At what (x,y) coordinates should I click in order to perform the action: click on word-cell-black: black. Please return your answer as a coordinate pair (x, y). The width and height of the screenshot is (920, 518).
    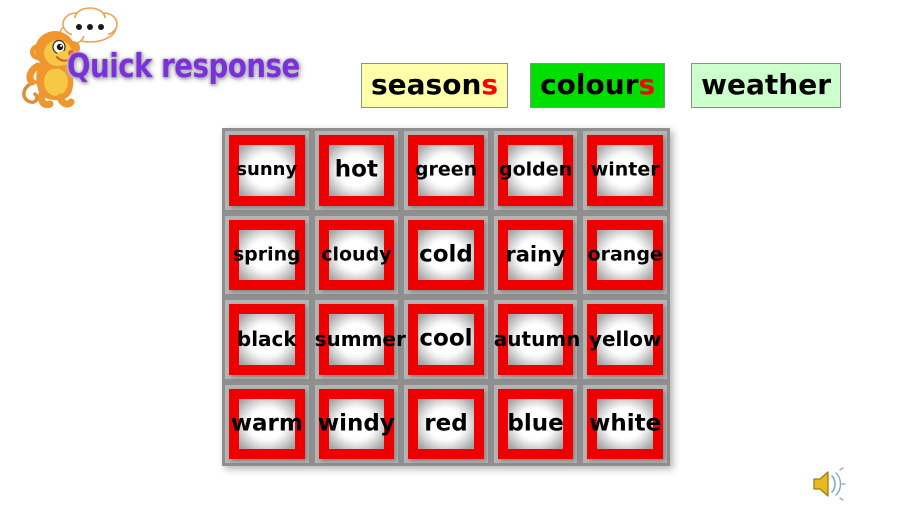
    Looking at the image, I should click on (267, 339).